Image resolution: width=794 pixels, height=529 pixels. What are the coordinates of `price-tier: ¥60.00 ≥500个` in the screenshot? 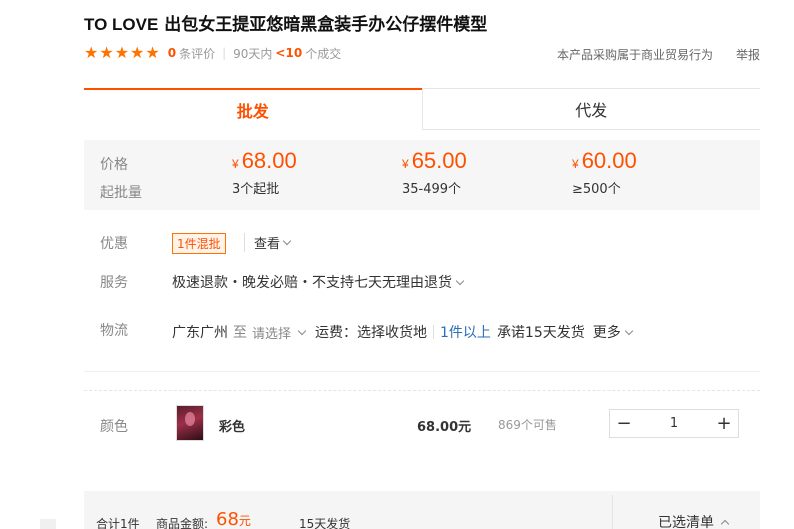 It's located at (604, 172).